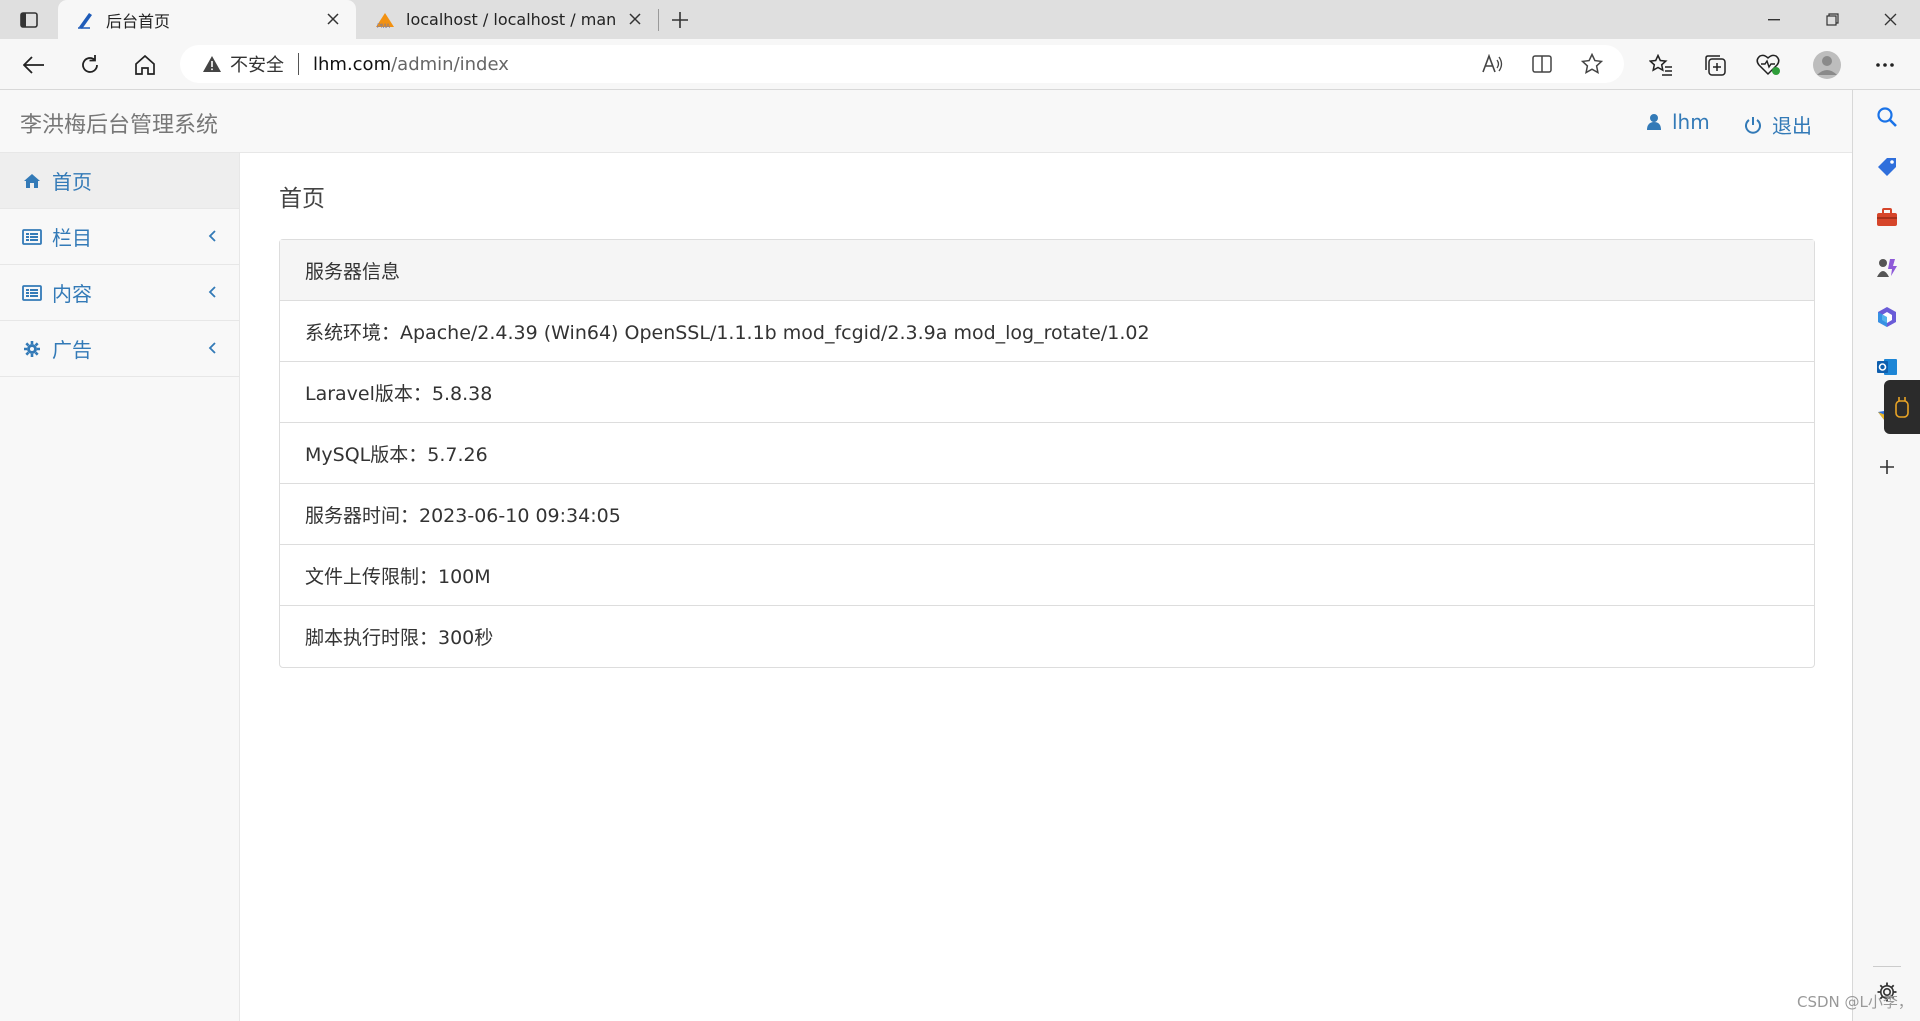 This screenshot has width=1920, height=1021. What do you see at coordinates (511, 19) in the screenshot?
I see `tab-title: localhost / localhost / mana | php` at bounding box center [511, 19].